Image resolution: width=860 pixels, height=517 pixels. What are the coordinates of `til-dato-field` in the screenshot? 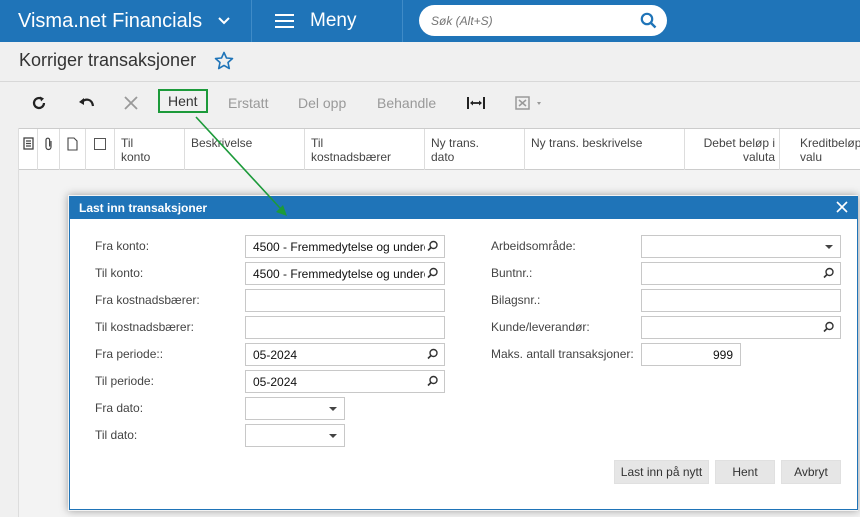 It's located at (295, 435).